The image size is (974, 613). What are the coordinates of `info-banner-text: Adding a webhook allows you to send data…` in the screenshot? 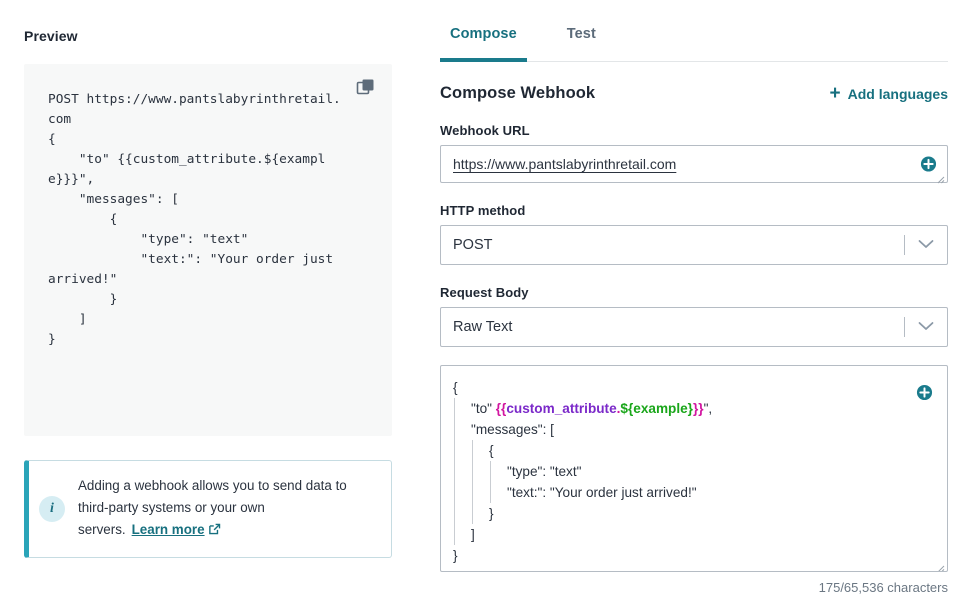 It's located at (227, 509).